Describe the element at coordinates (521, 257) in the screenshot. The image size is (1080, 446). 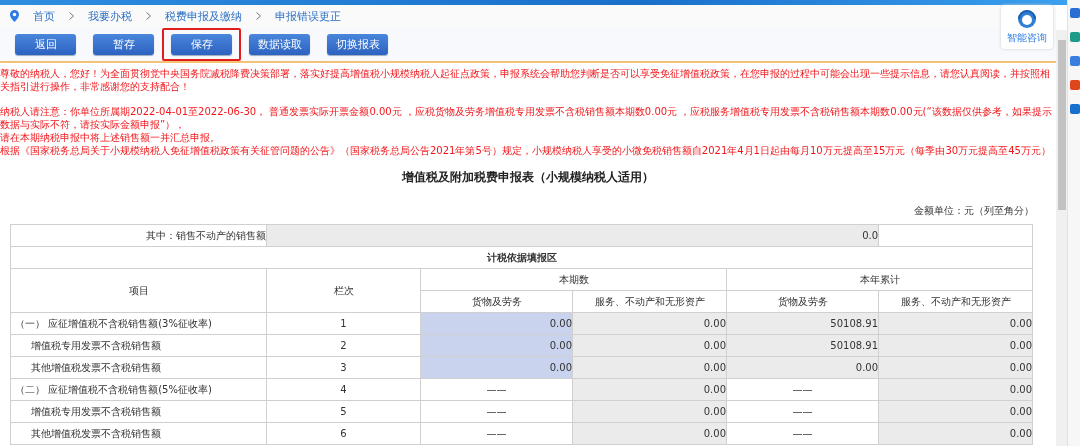
I see `section-heading: 计税依据填报区` at that location.